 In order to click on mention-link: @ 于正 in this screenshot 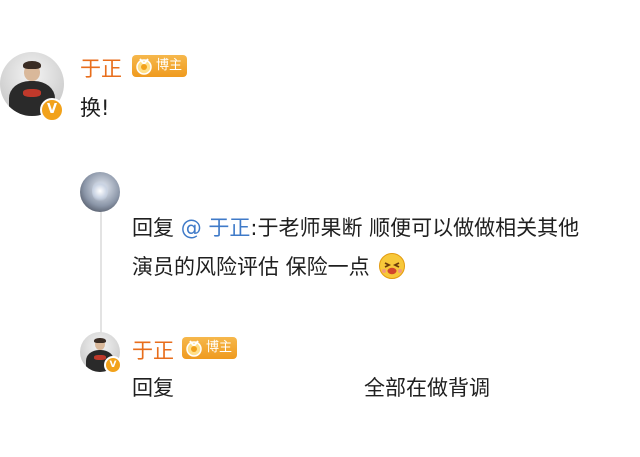, I will do `click(216, 228)`.